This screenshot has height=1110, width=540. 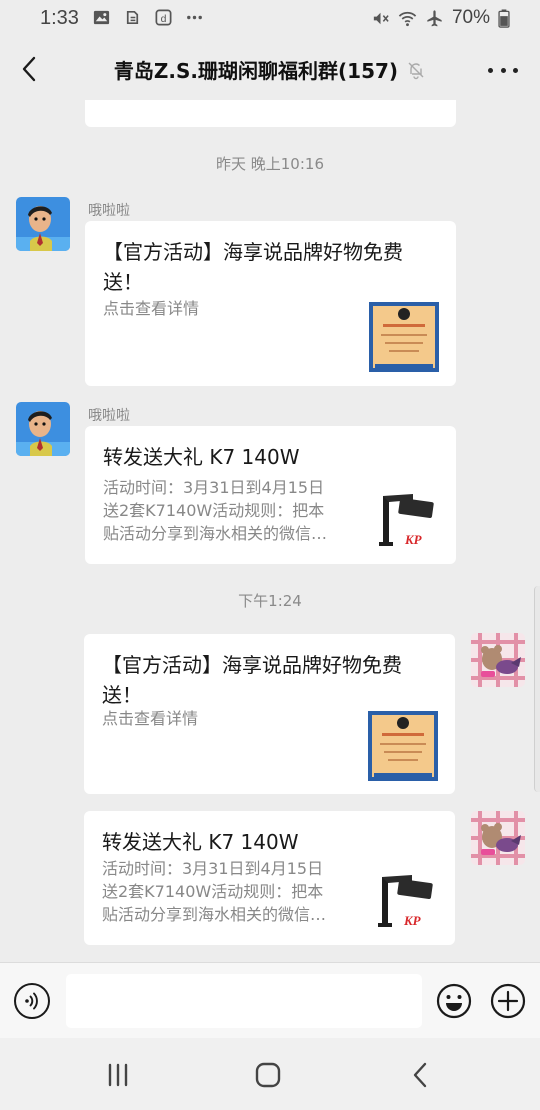 I want to click on more-dots-icon, so click(x=194, y=17).